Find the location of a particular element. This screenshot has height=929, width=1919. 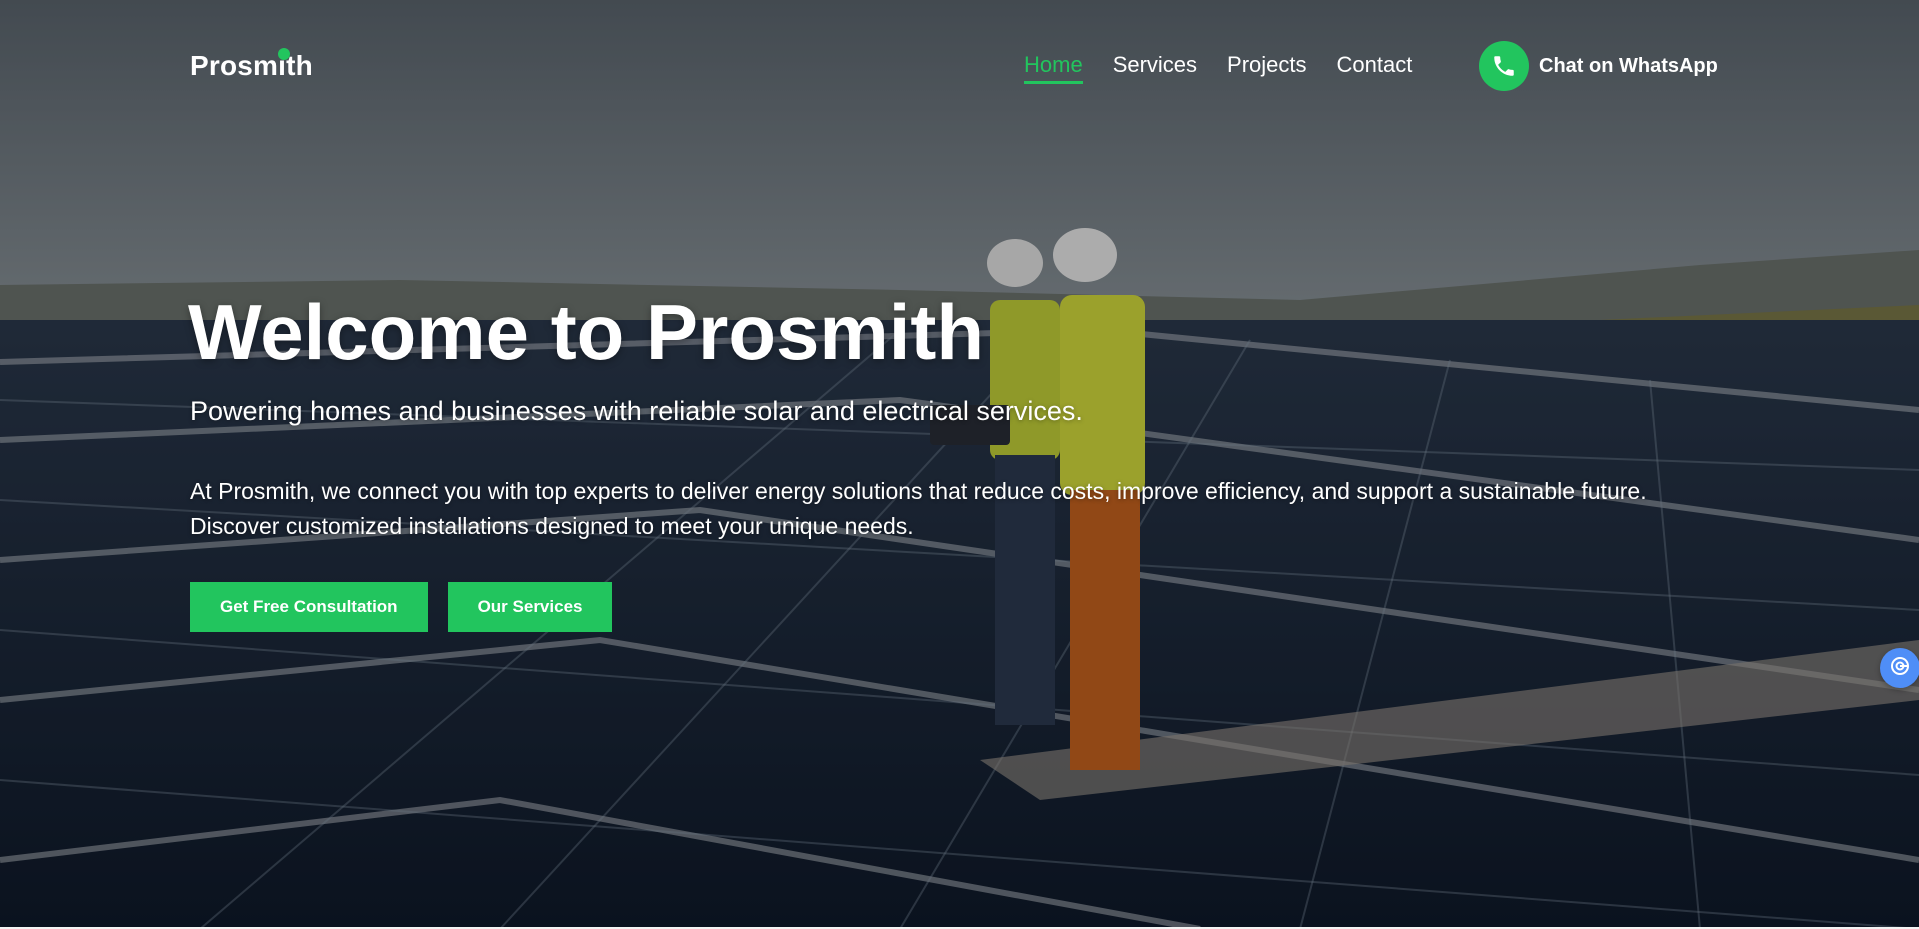

assistant-widget-button is located at coordinates (1899, 668).